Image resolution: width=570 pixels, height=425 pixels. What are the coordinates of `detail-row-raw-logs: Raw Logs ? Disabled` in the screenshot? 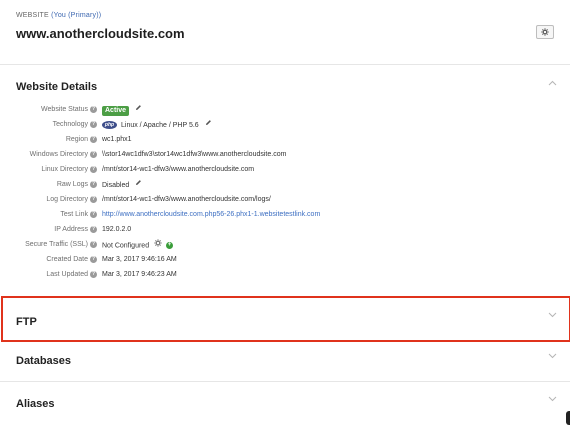 It's located at (285, 185).